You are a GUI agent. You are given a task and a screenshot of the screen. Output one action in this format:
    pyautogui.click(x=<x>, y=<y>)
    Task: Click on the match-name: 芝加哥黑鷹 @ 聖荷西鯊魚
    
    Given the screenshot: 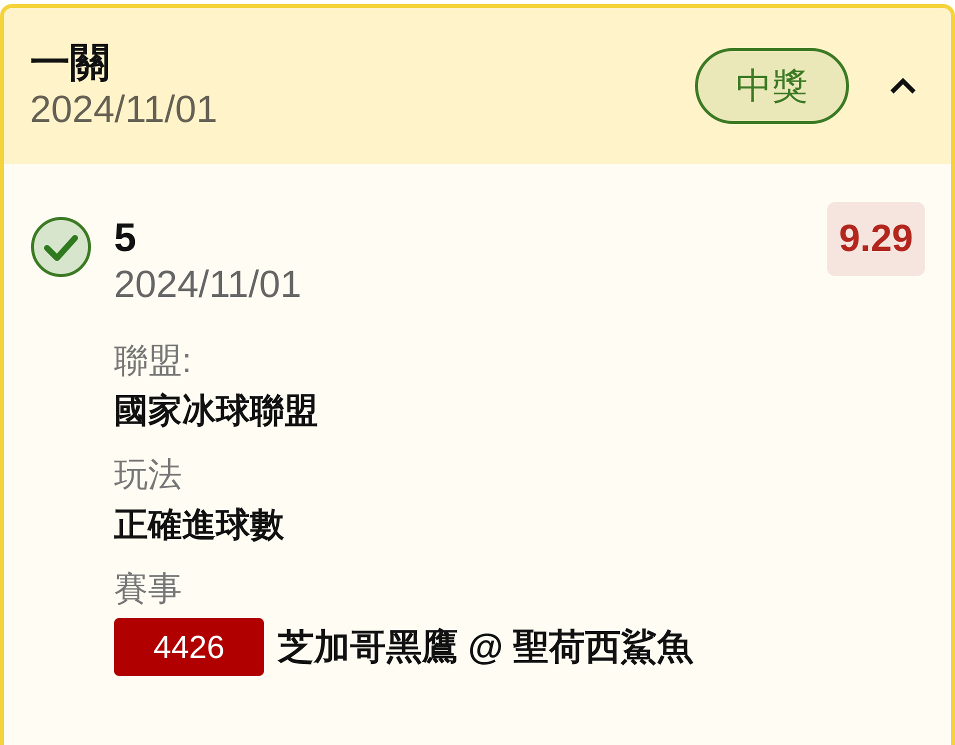 What is the action you would take?
    pyautogui.click(x=486, y=646)
    